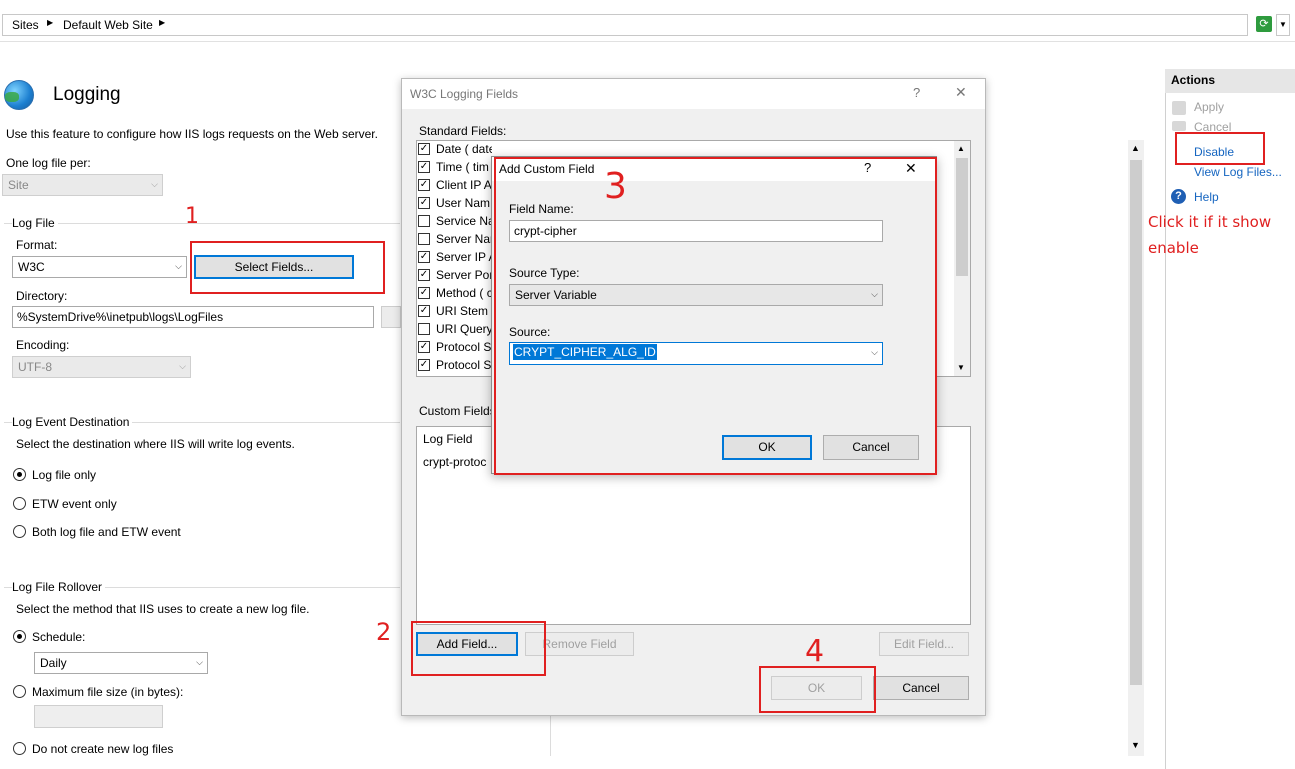  I want to click on field-label: User Nam, so click(463, 203).